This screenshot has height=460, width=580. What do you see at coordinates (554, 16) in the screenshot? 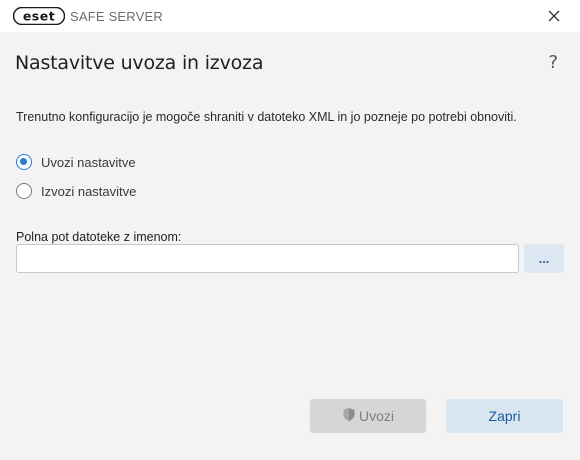
I see `close-icon` at bounding box center [554, 16].